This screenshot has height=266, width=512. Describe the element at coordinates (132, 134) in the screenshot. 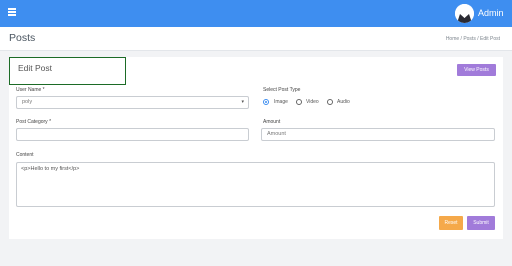

I see `post-category-input` at that location.